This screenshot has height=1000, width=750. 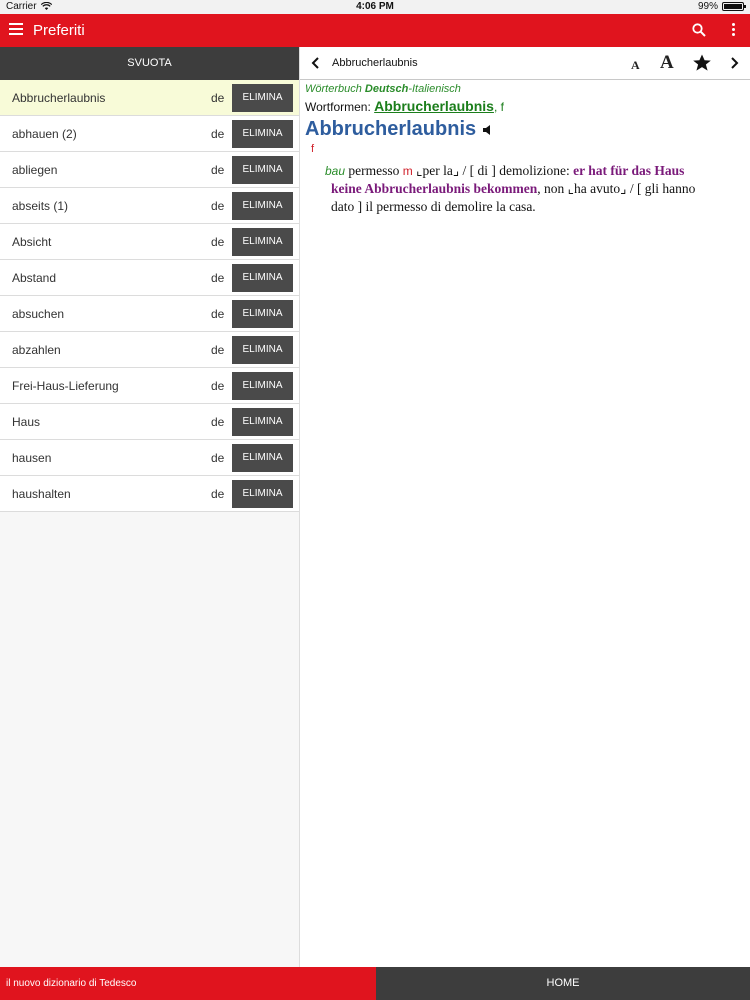 What do you see at coordinates (149, 170) in the screenshot?
I see `list-item: abliegen de ELIMINA` at bounding box center [149, 170].